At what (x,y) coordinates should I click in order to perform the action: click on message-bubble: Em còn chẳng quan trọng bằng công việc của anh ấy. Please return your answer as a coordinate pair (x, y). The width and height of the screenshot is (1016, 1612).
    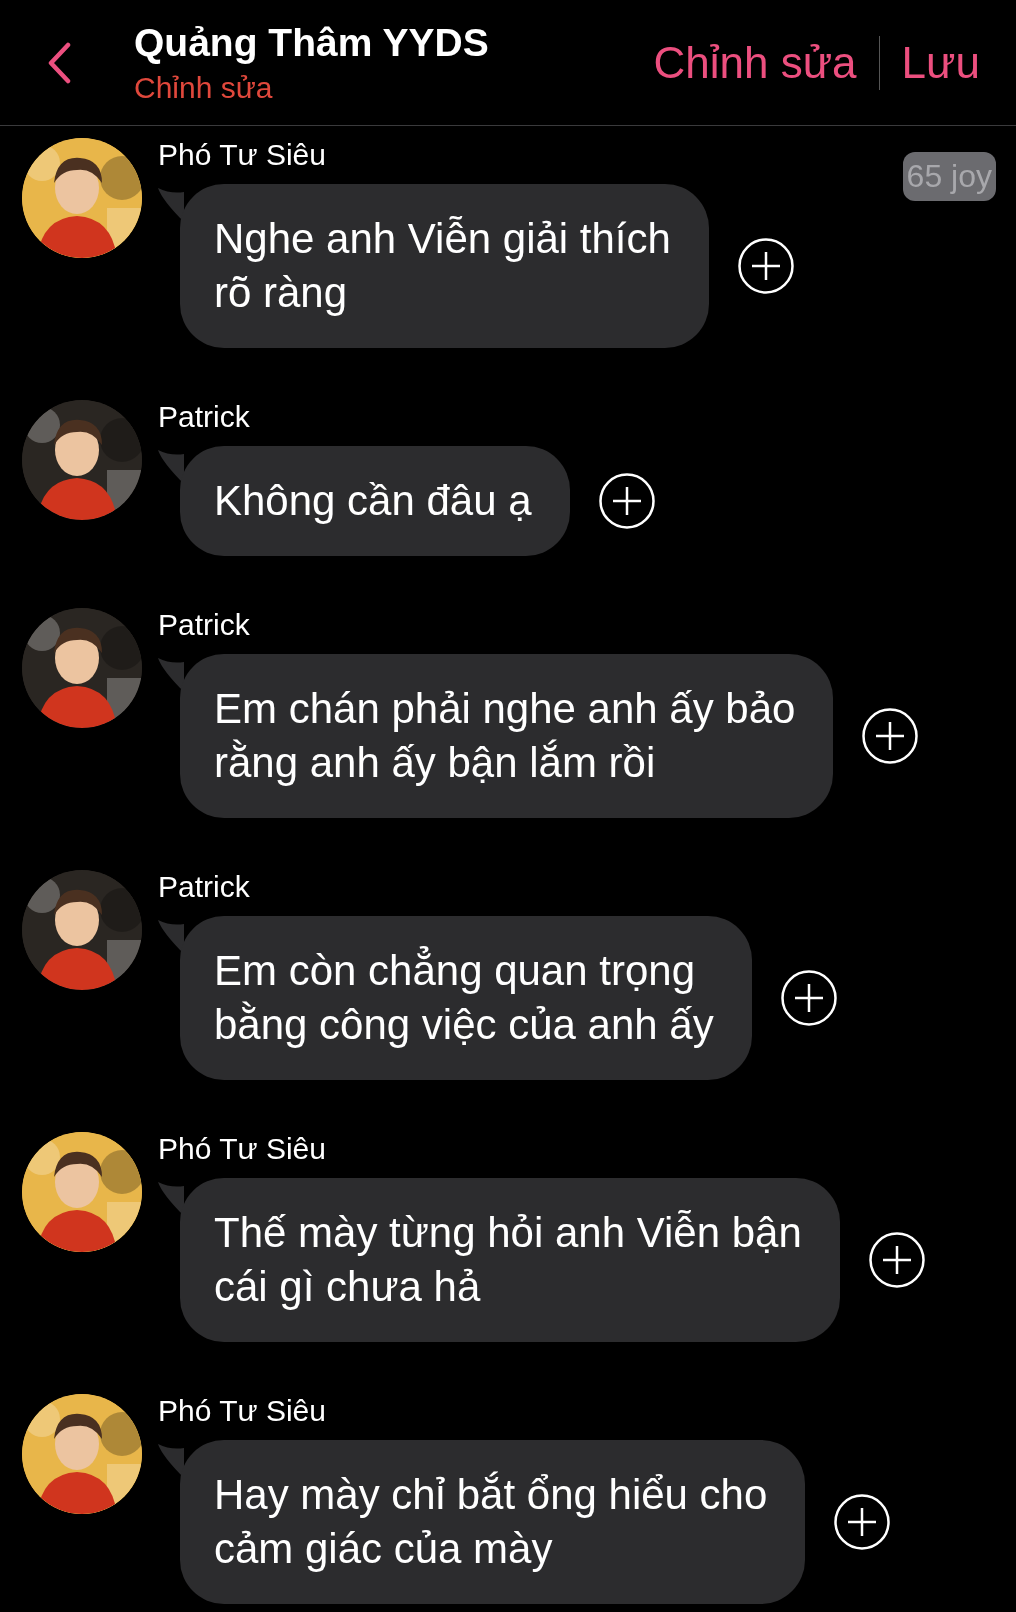
    Looking at the image, I should click on (466, 998).